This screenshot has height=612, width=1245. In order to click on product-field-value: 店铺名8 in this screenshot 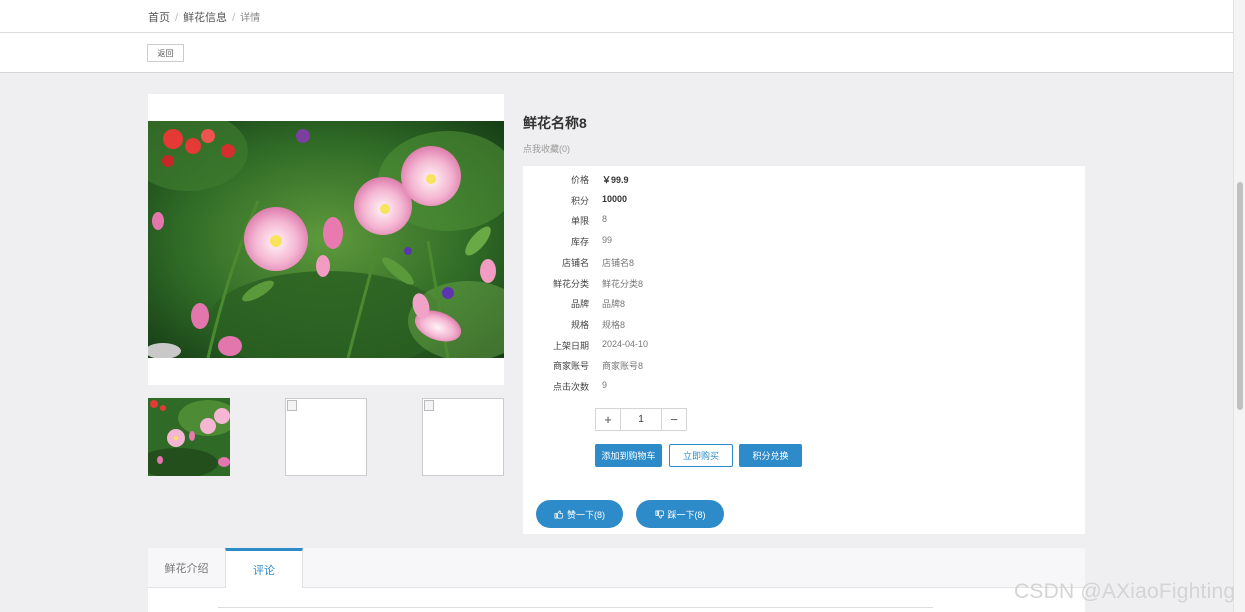, I will do `click(618, 262)`.